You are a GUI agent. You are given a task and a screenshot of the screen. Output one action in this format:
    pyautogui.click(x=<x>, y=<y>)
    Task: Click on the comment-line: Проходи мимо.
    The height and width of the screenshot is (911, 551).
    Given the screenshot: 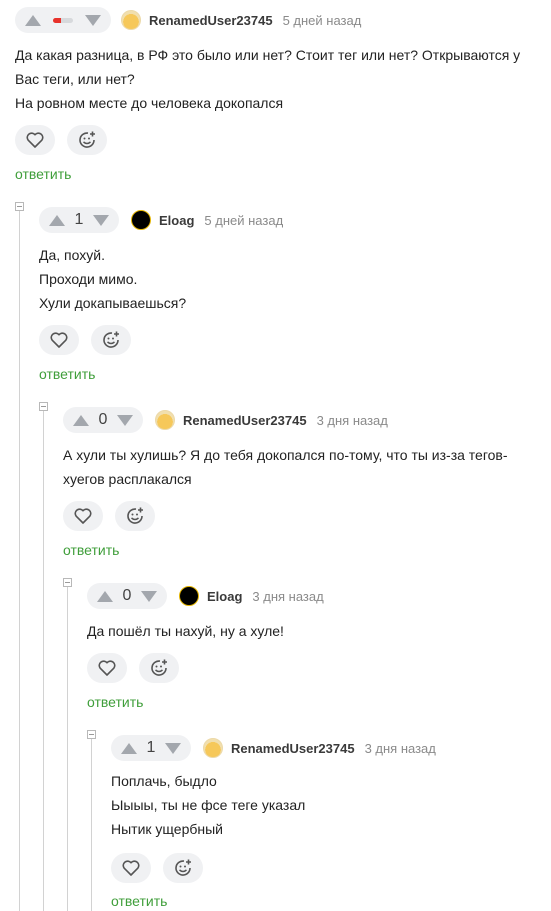 What is the action you would take?
    pyautogui.click(x=88, y=279)
    